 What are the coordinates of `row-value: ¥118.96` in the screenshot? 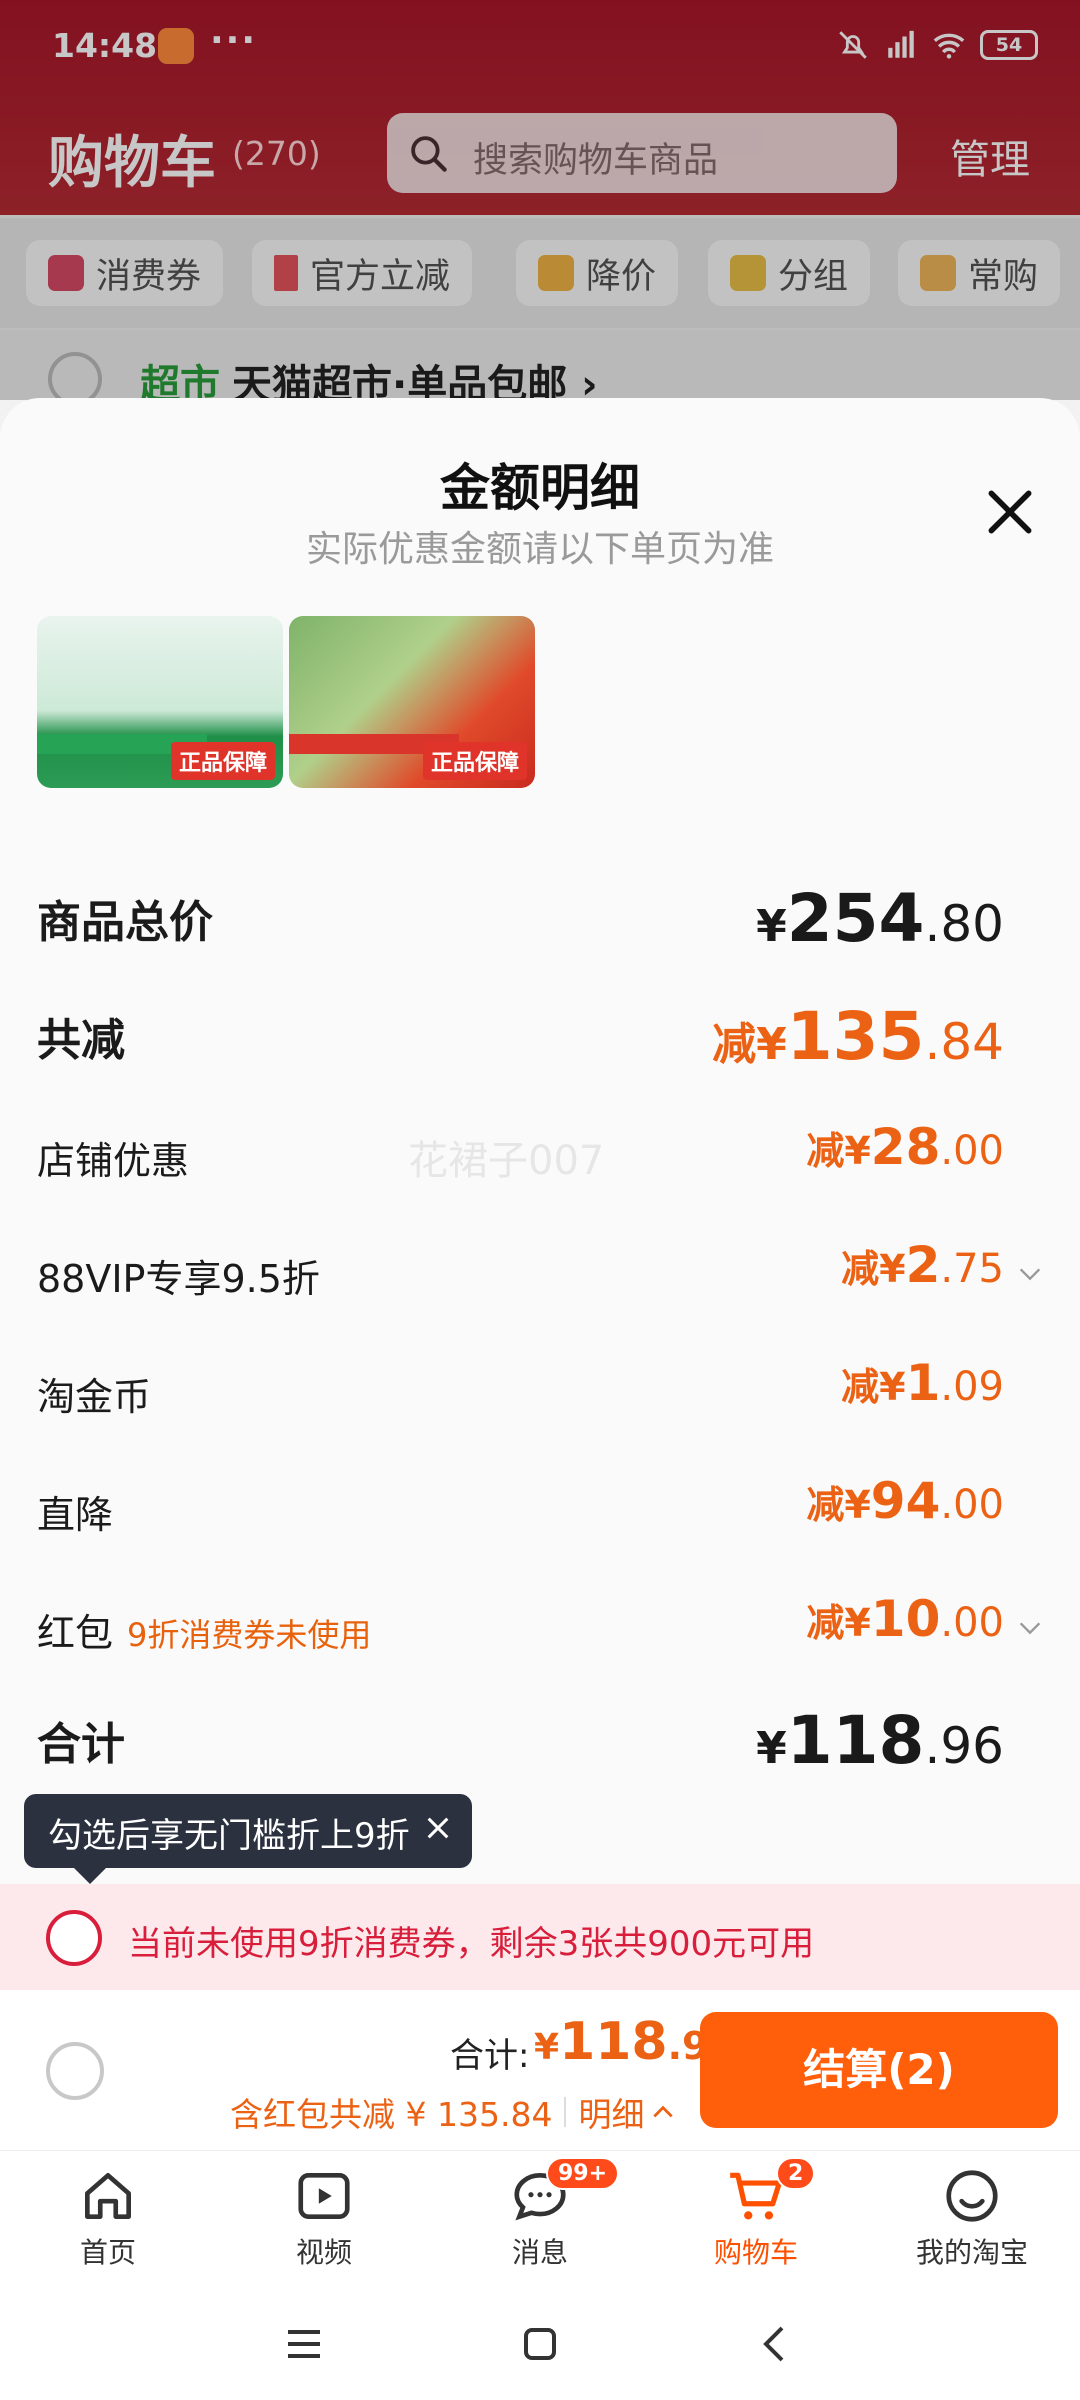 It's located at (880, 1740).